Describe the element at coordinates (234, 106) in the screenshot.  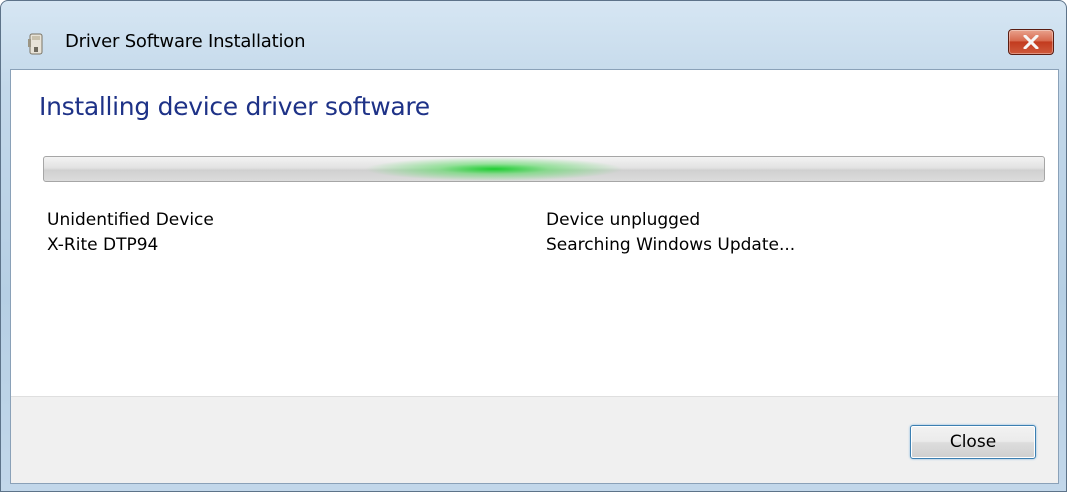
I see `page-heading: Installing device driver software` at that location.